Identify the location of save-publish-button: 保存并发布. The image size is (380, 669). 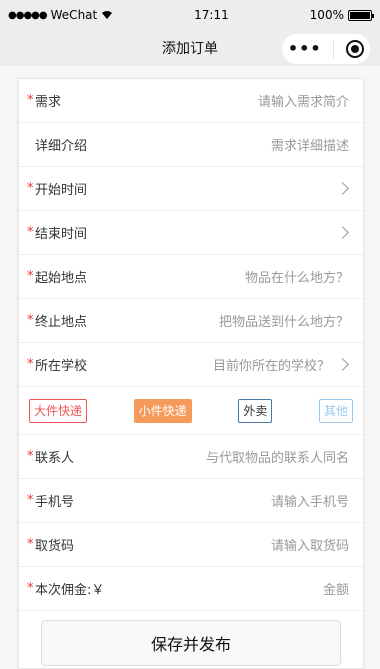
(191, 643).